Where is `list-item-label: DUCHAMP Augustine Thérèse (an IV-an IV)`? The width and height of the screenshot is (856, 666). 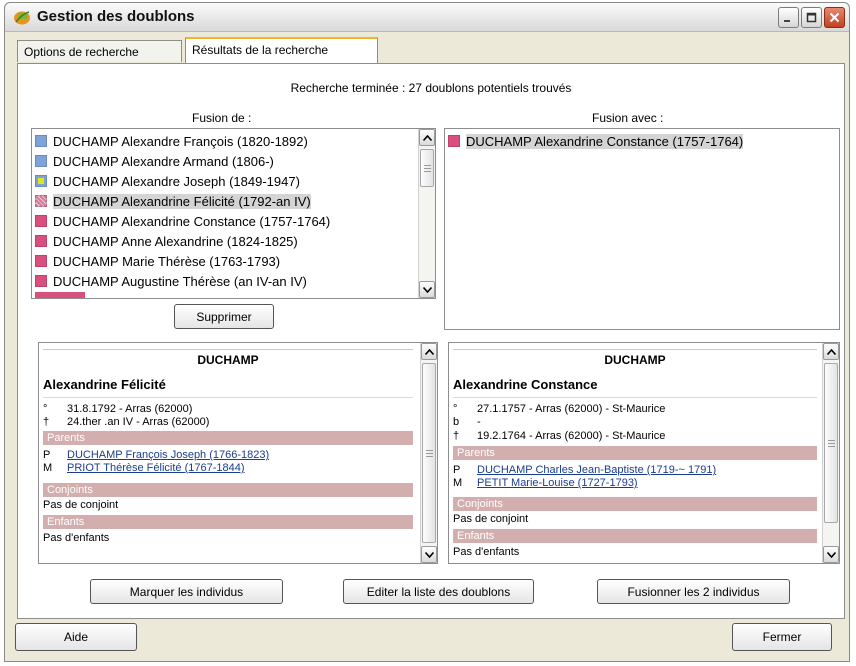
list-item-label: DUCHAMP Augustine Thérèse (an IV-an IV) is located at coordinates (180, 281).